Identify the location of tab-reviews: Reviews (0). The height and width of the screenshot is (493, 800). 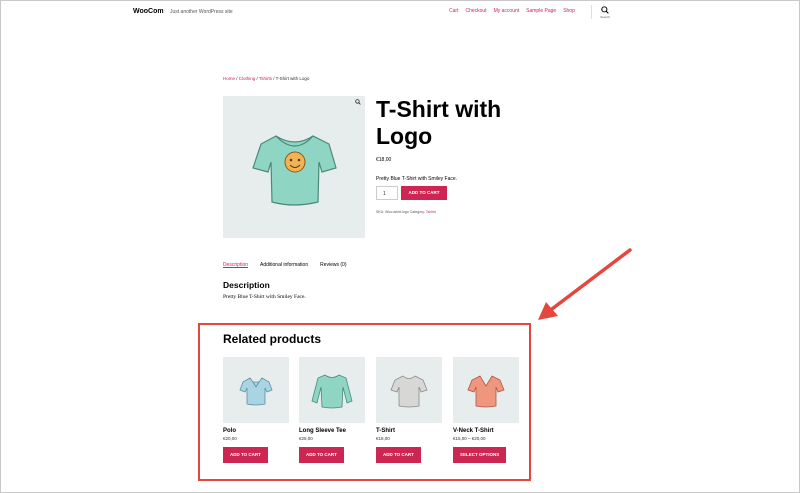
(333, 265).